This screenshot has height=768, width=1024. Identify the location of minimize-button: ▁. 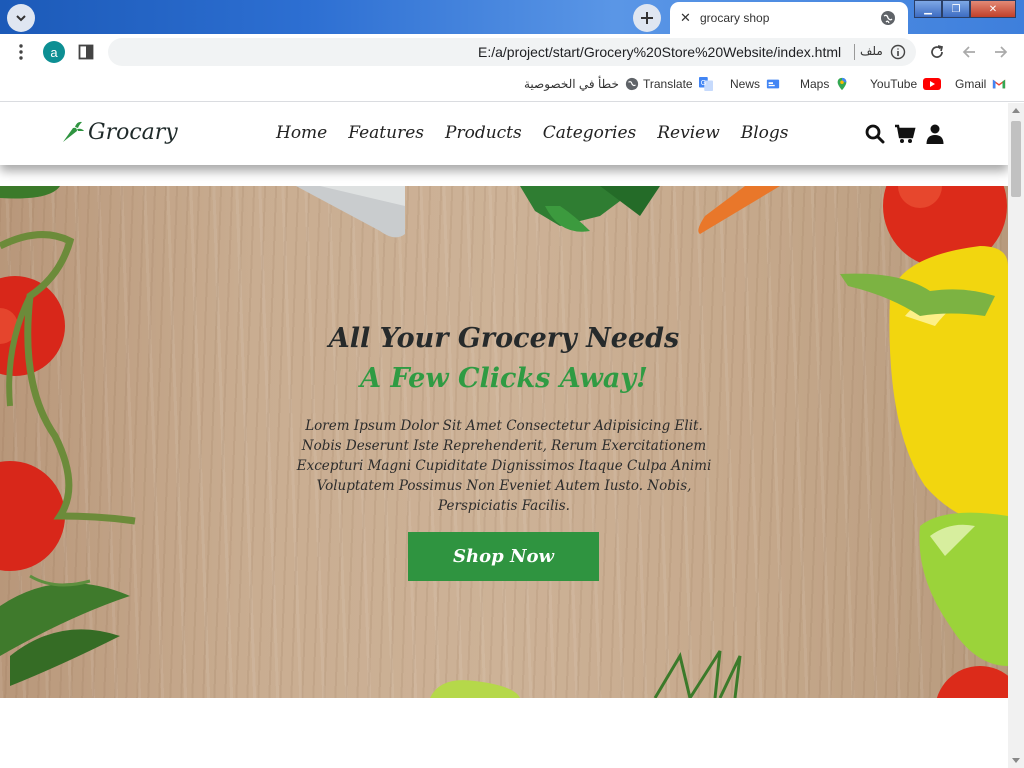
(928, 9).